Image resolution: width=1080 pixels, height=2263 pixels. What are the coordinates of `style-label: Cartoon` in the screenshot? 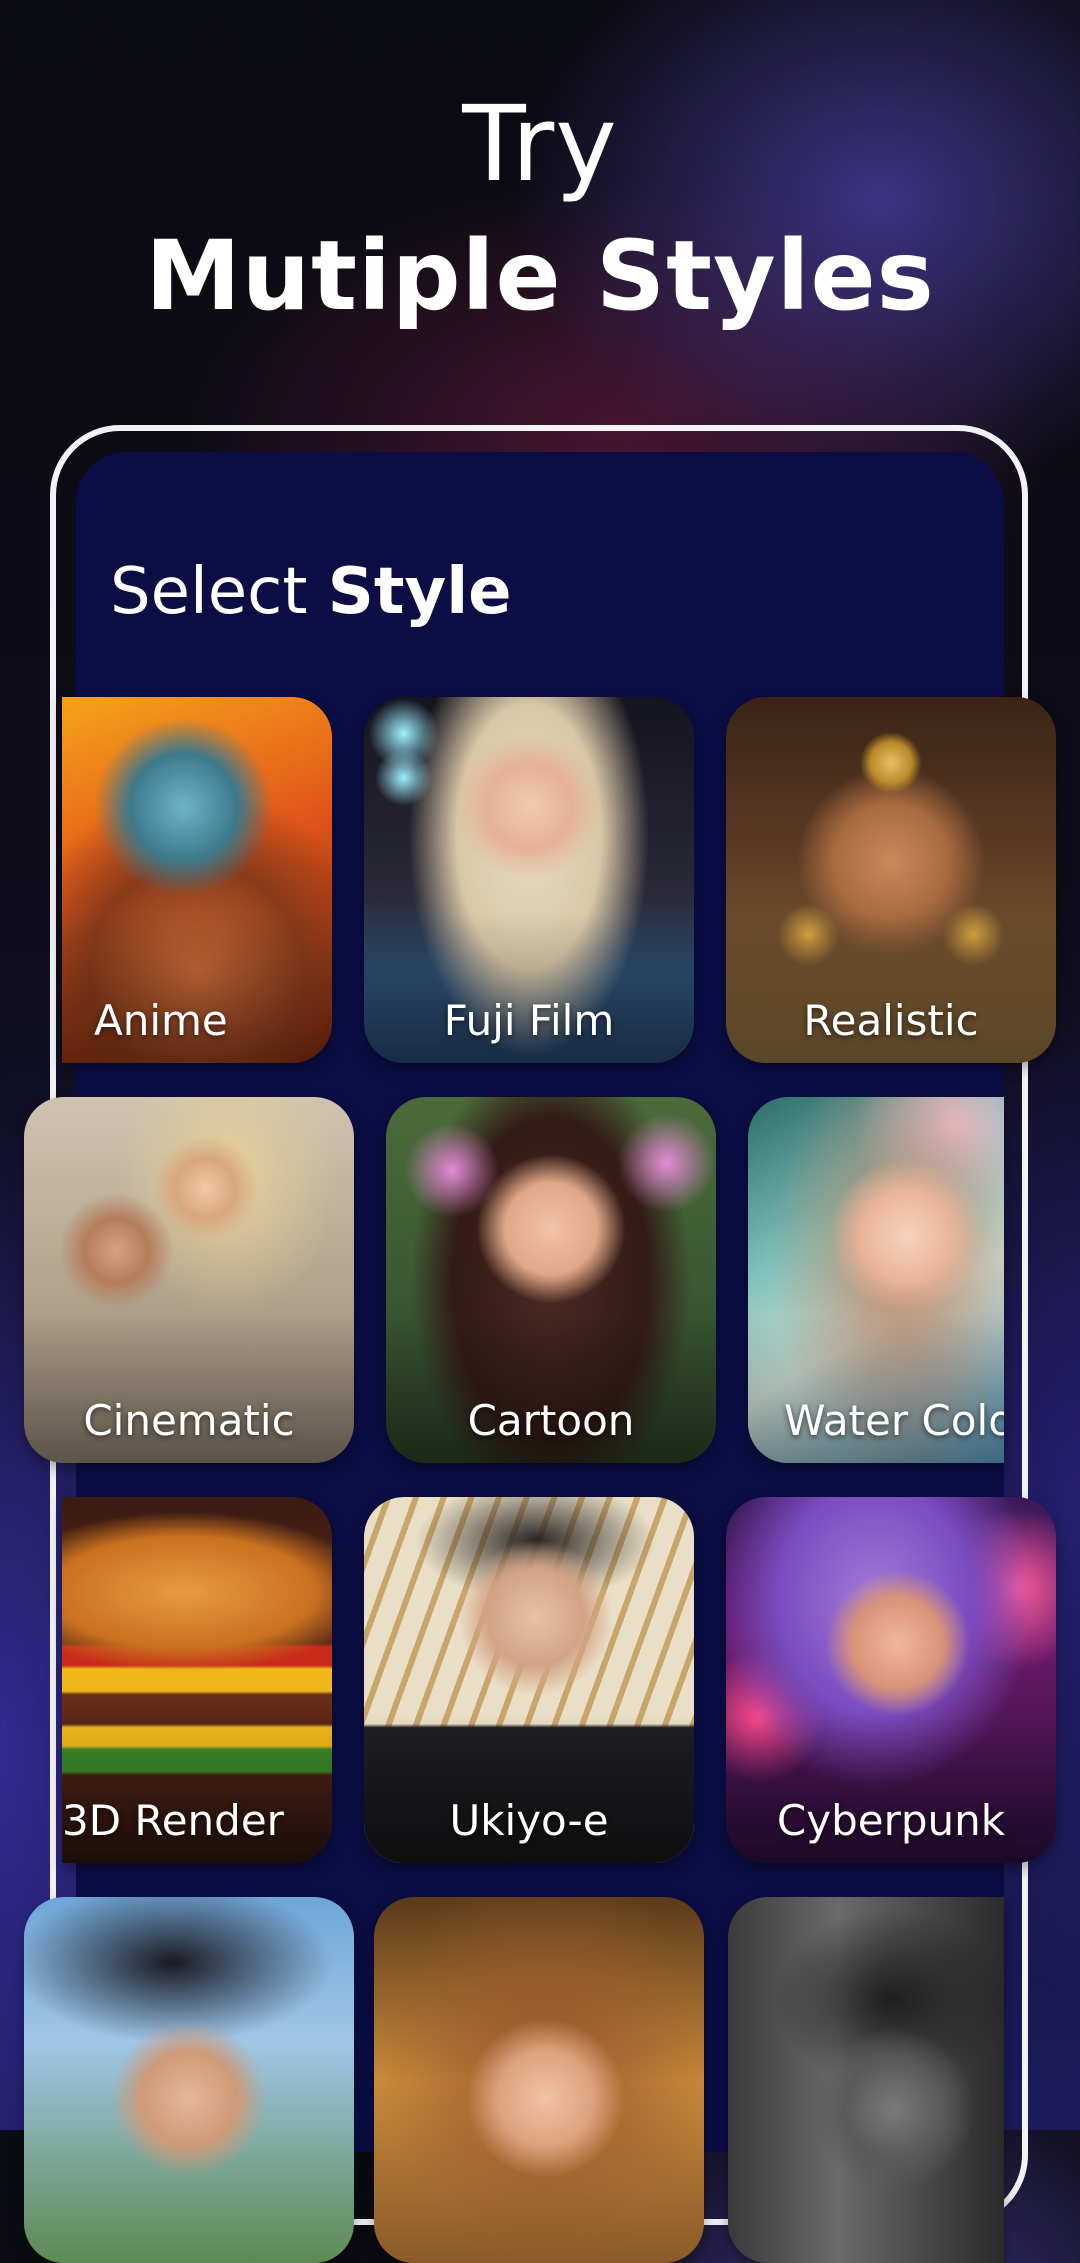 It's located at (551, 1420).